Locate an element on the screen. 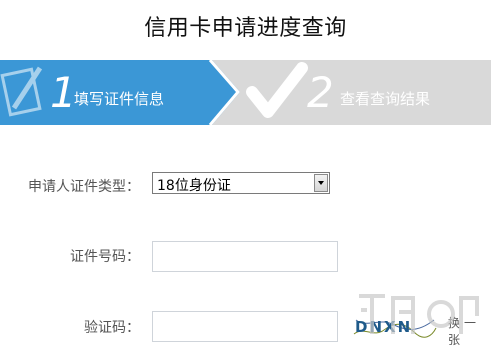  step-2-label: 查看查询结果 is located at coordinates (385, 99).